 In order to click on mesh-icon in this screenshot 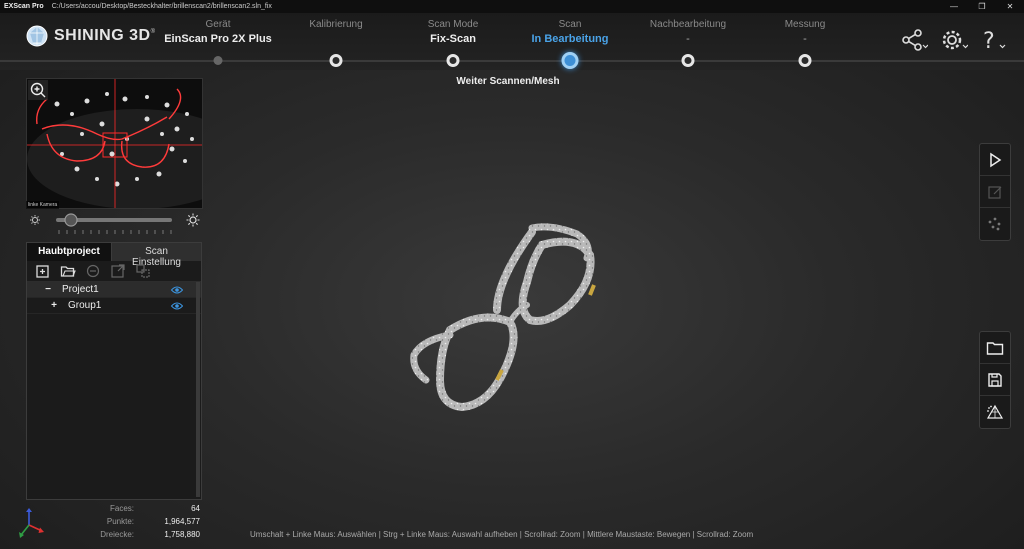, I will do `click(995, 411)`.